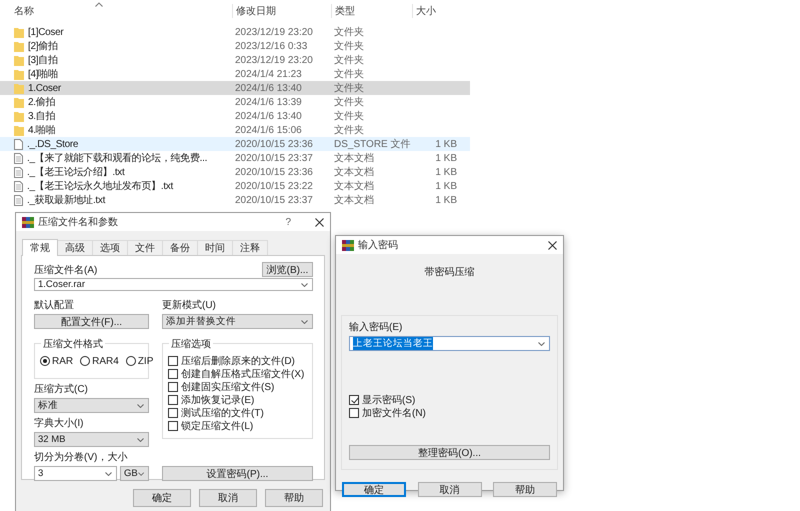  I want to click on file-row: ._【老王论坛永久地址发布页】.txt 2020/10/15 23:22 文本文档 1 KB, so click(235, 186).